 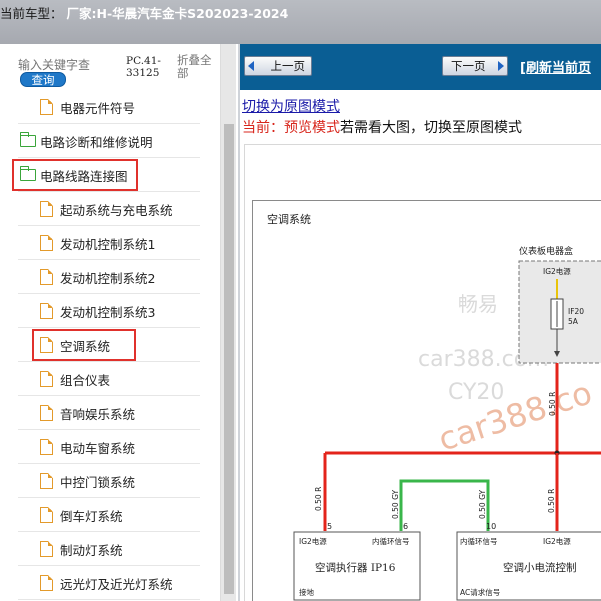 I want to click on right-wire-label: 0.50 R, so click(x=551, y=501).